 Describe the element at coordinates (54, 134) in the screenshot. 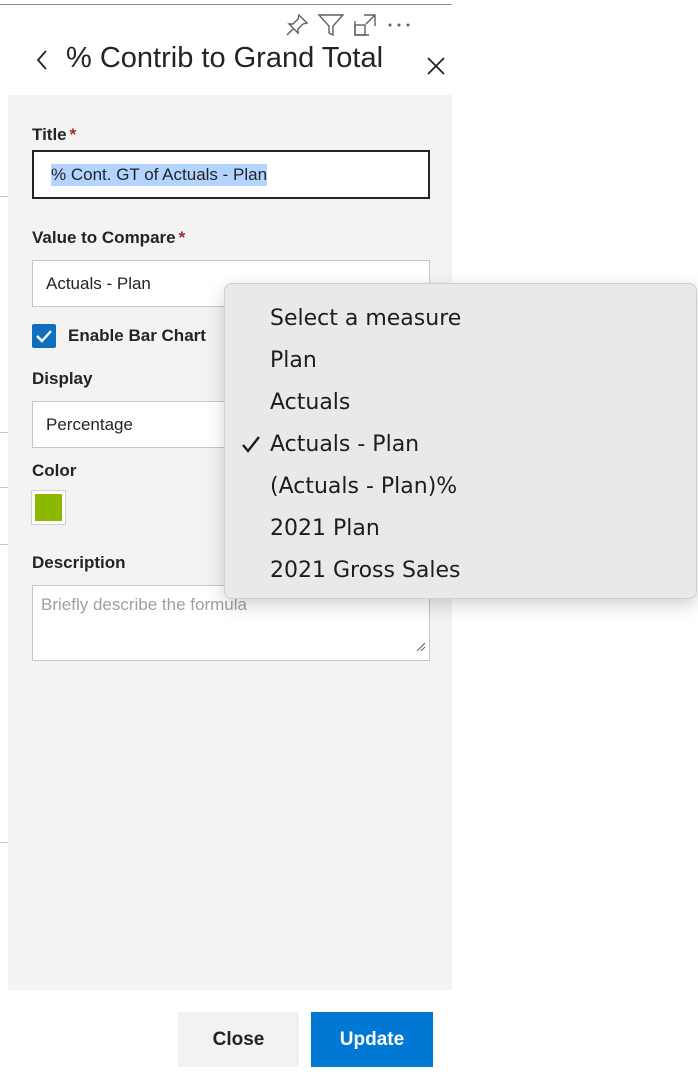

I see `title-label: Title *` at that location.